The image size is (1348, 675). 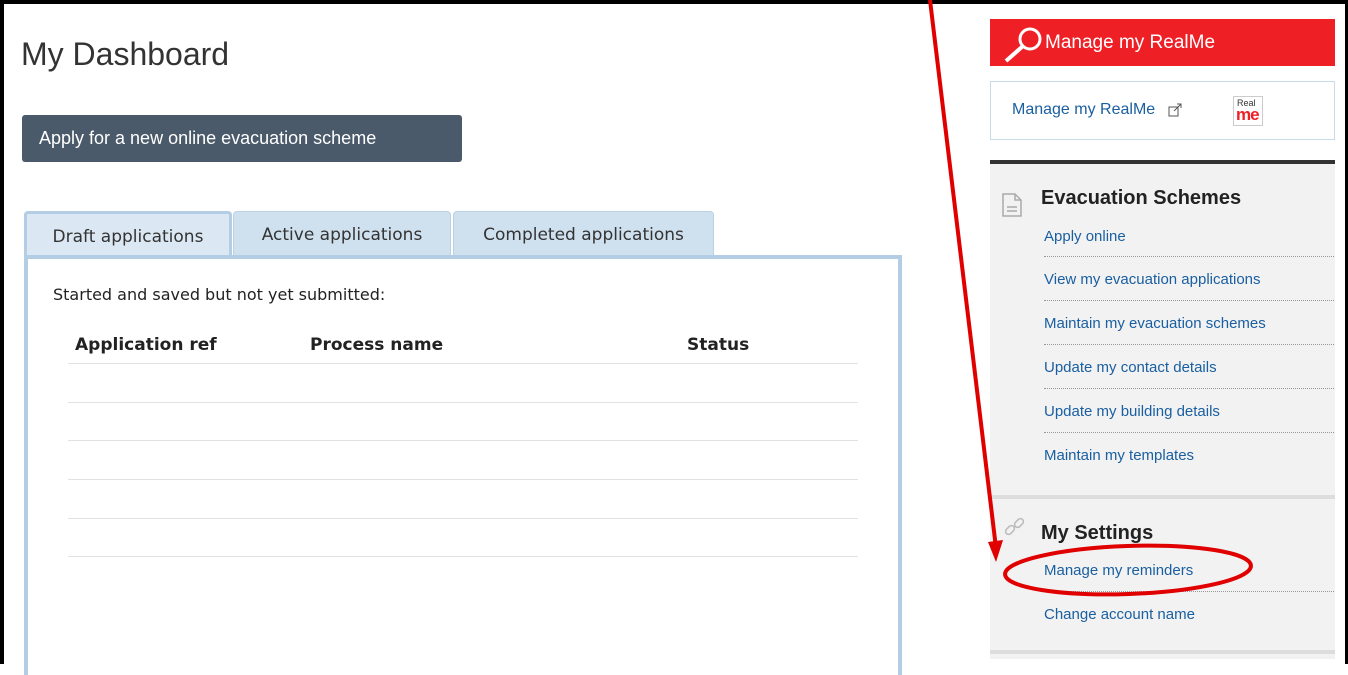 I want to click on chain-link-icon, so click(x=1014, y=526).